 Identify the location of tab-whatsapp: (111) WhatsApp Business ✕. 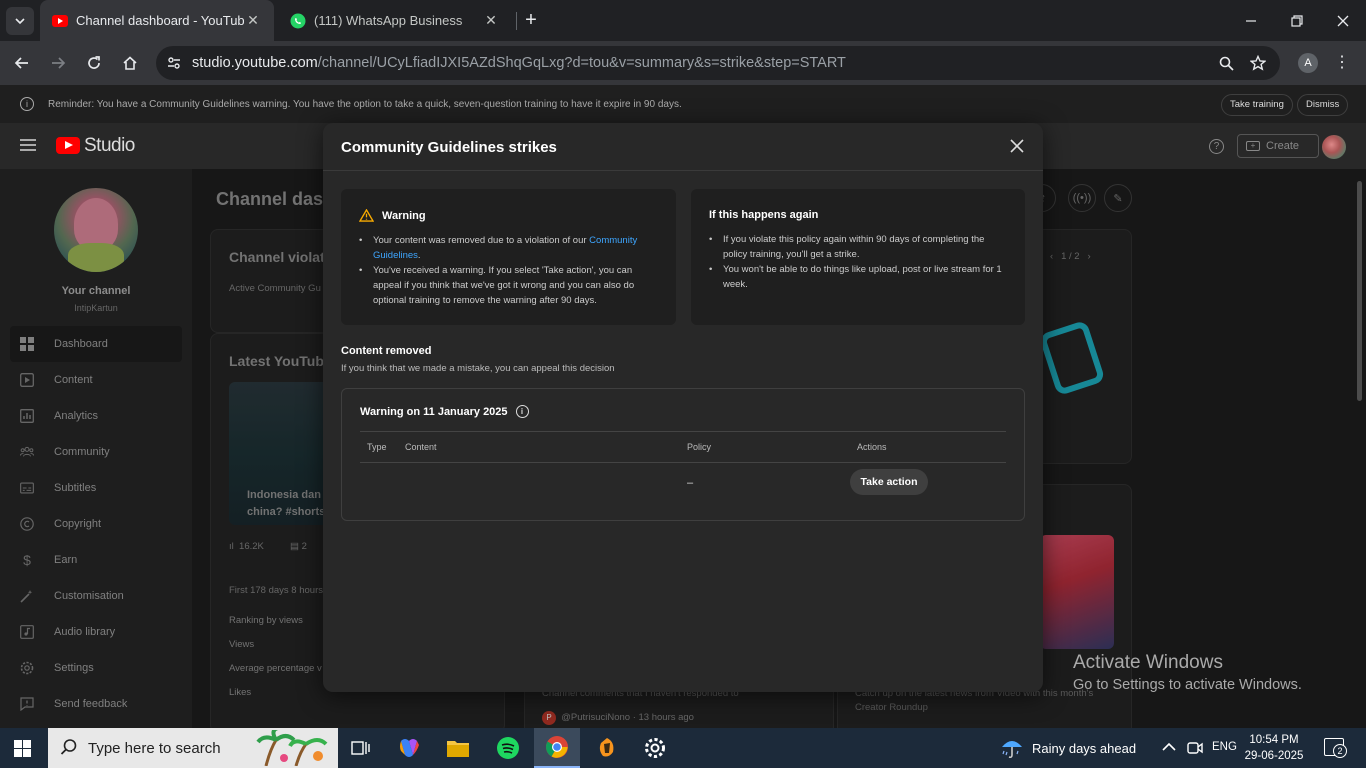
(395, 20).